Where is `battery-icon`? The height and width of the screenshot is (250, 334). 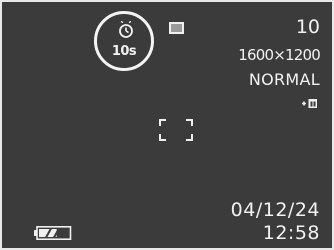
battery-icon is located at coordinates (53, 233).